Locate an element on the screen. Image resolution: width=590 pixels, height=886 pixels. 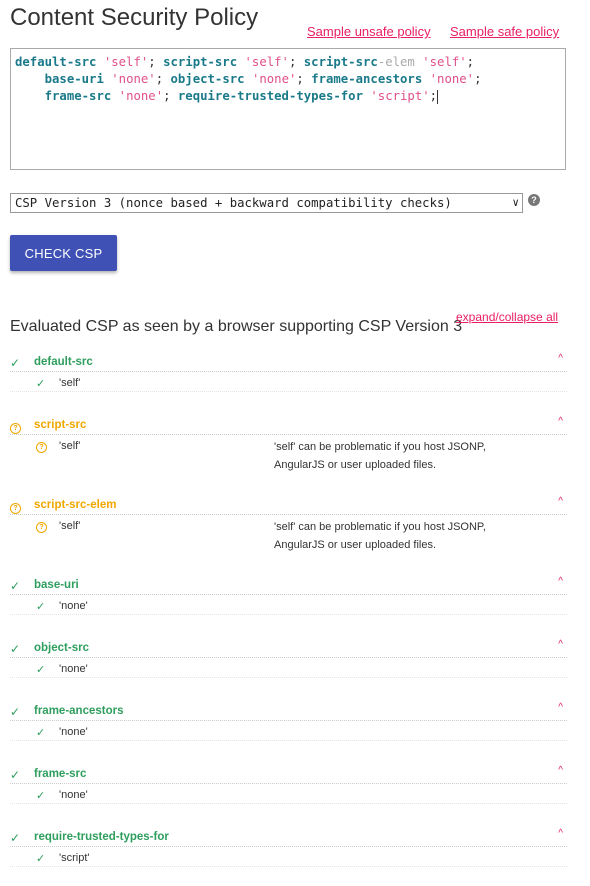
directive-value-row: ✓ 'none' is located at coordinates (288, 670).